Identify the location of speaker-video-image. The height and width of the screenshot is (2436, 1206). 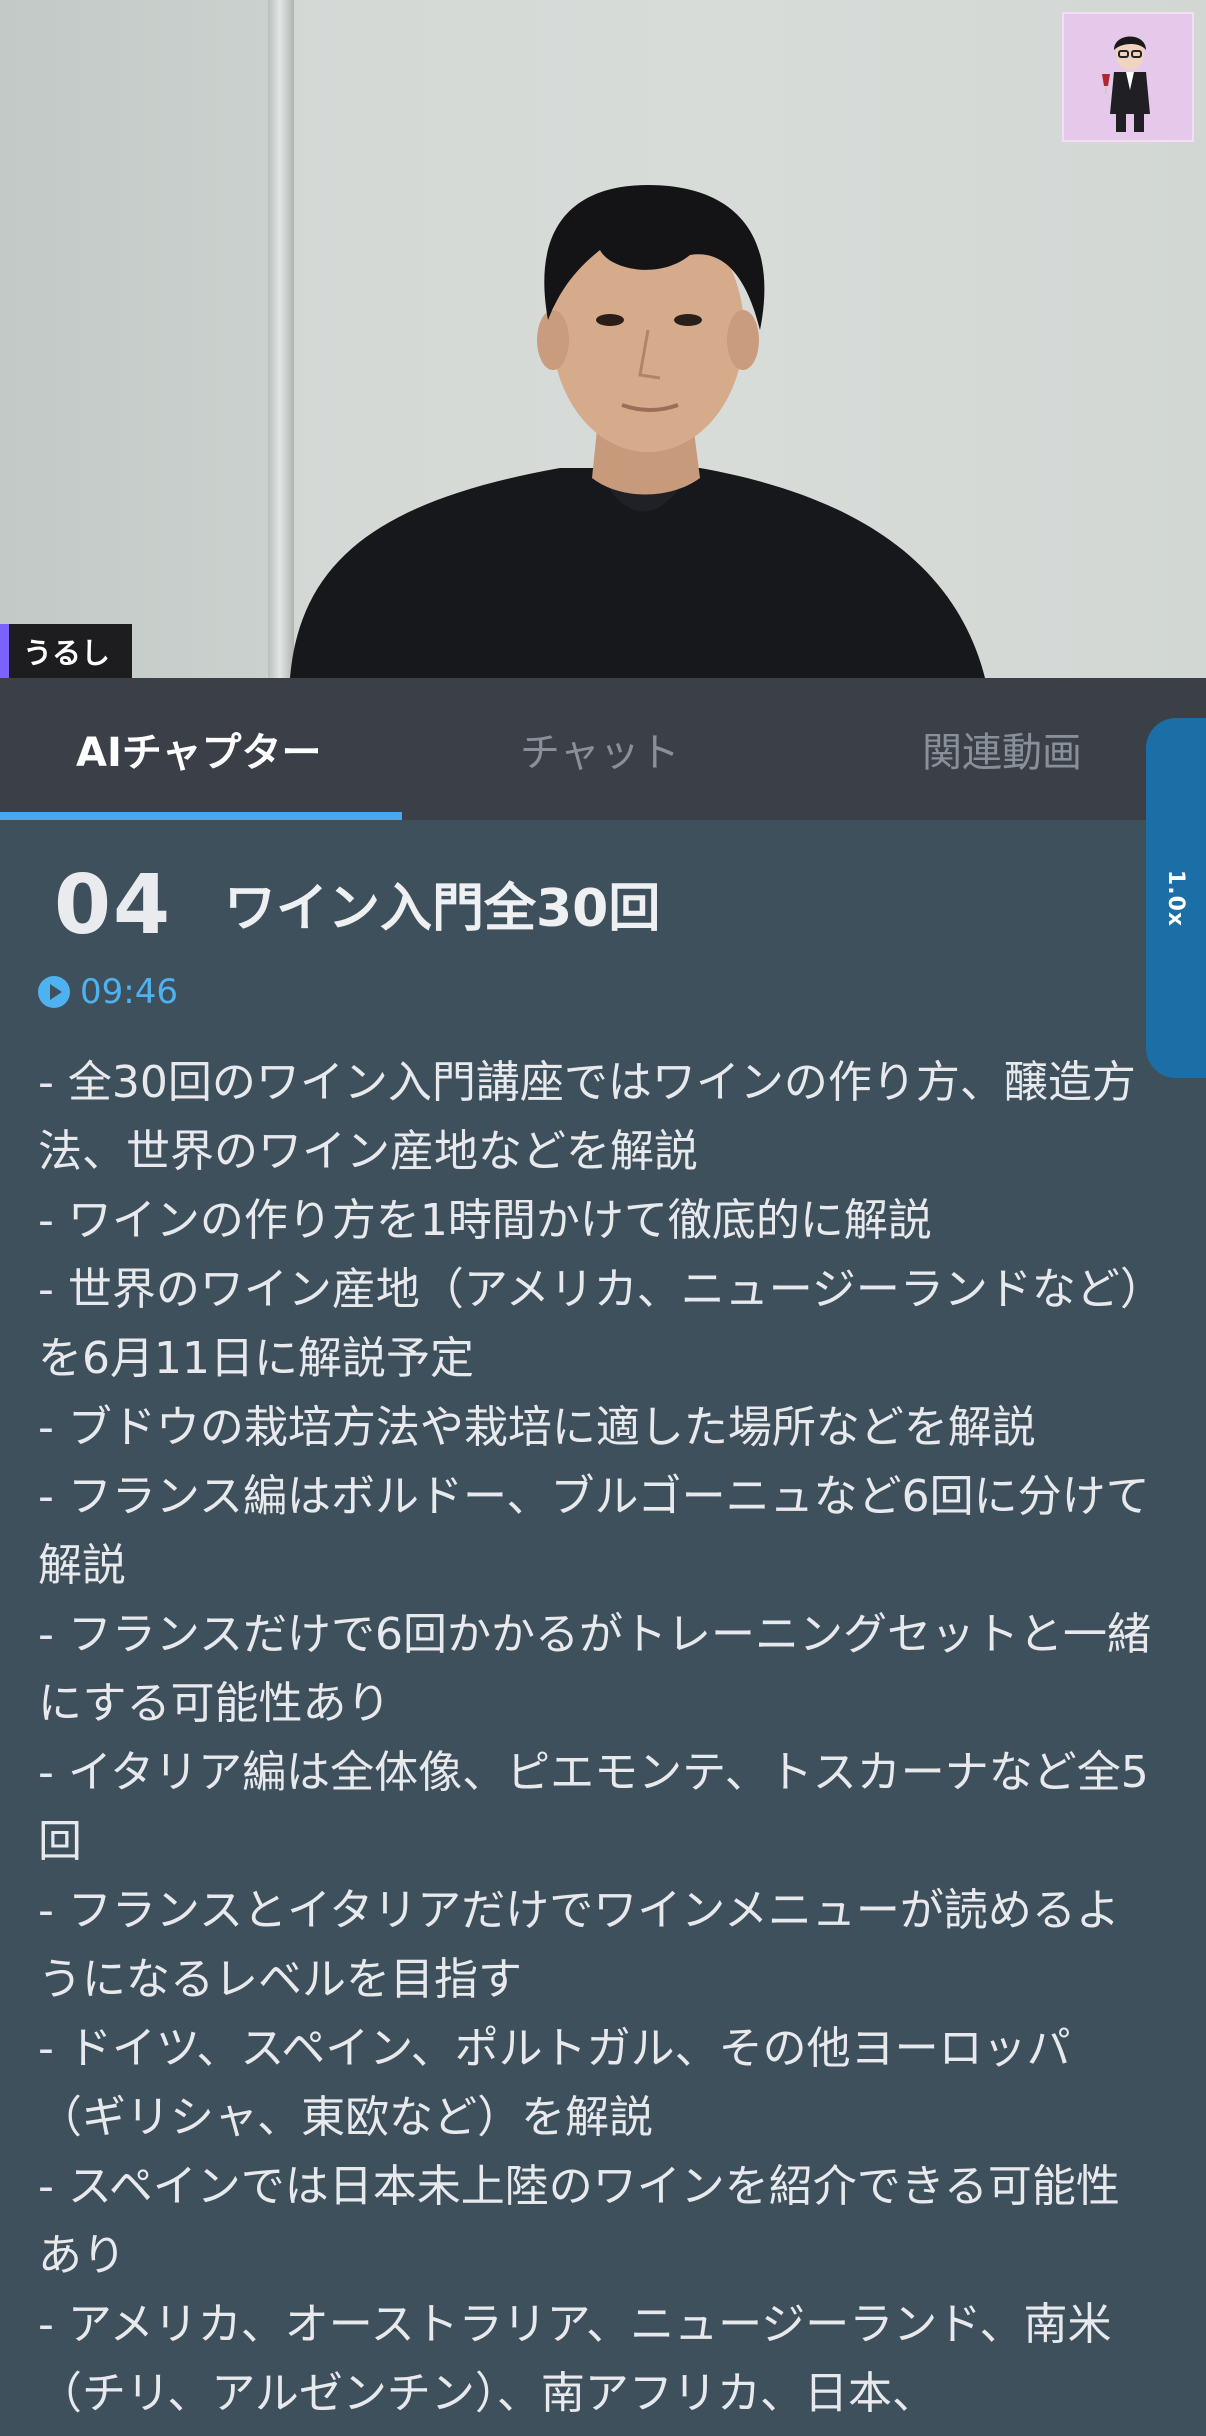
(637, 431).